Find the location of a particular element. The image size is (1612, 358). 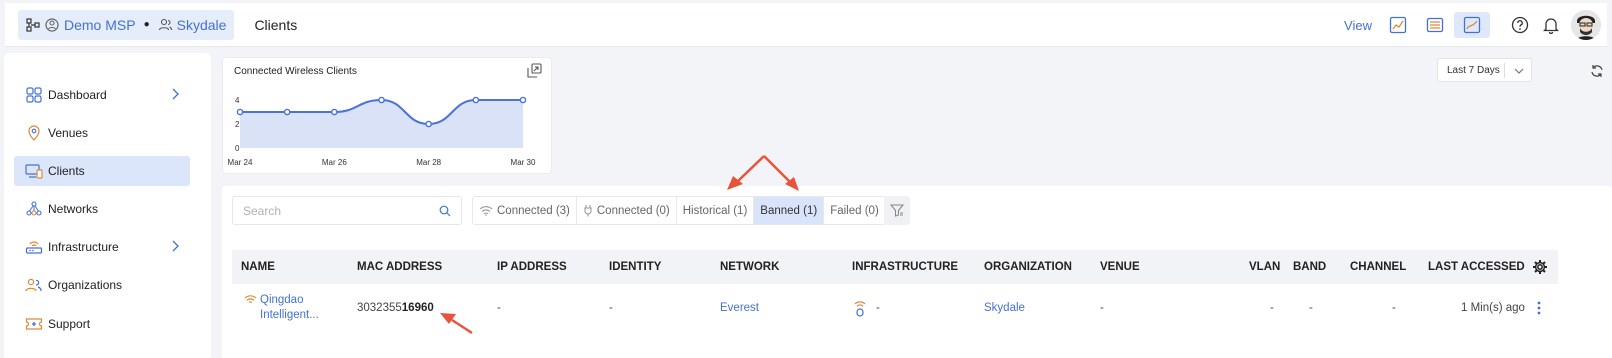

sidebar-item-venues: Venues is located at coordinates (102, 133).